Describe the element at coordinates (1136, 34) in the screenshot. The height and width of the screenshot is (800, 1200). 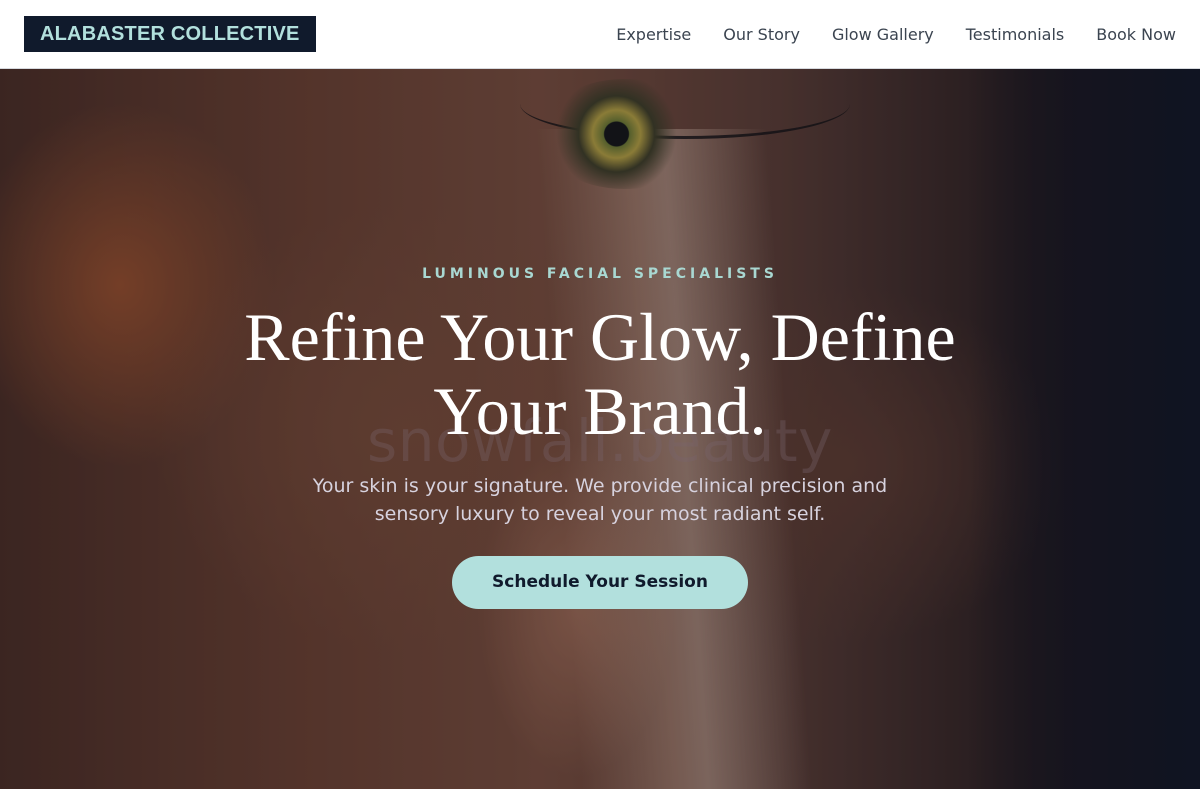
I see `nav-link-book-now: Book Now` at that location.